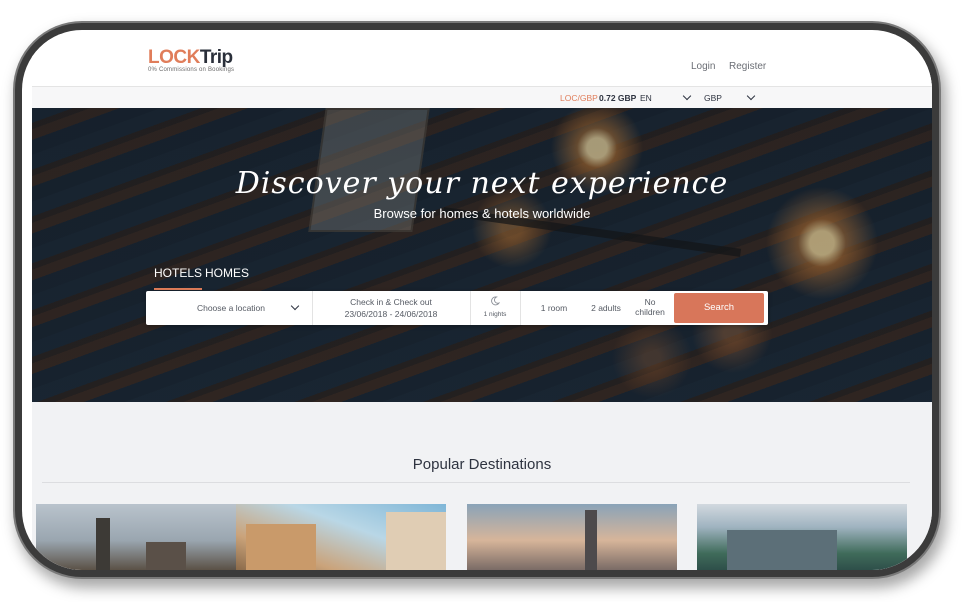 The image size is (962, 602). What do you see at coordinates (495, 314) in the screenshot?
I see `nights-value: 1 nights` at bounding box center [495, 314].